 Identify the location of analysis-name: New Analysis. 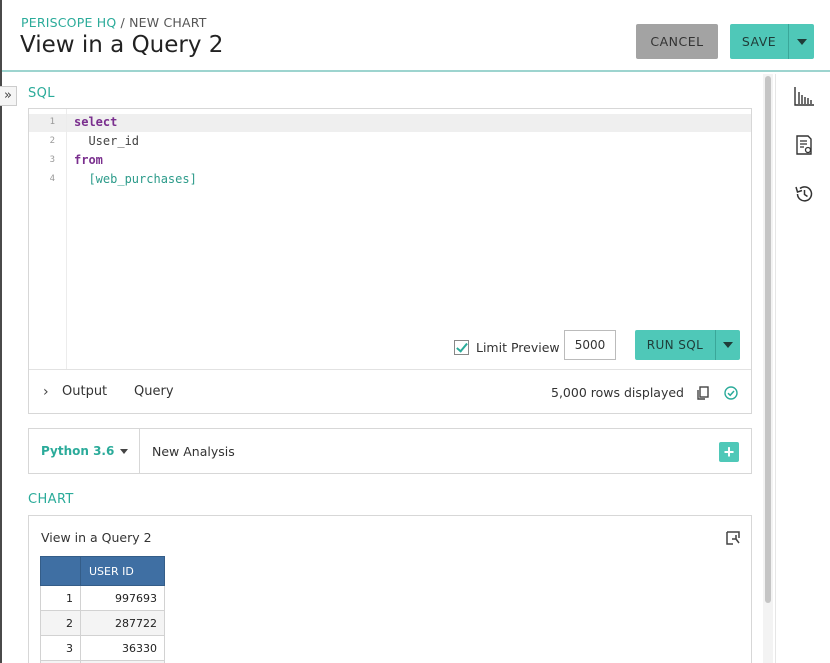
(193, 451).